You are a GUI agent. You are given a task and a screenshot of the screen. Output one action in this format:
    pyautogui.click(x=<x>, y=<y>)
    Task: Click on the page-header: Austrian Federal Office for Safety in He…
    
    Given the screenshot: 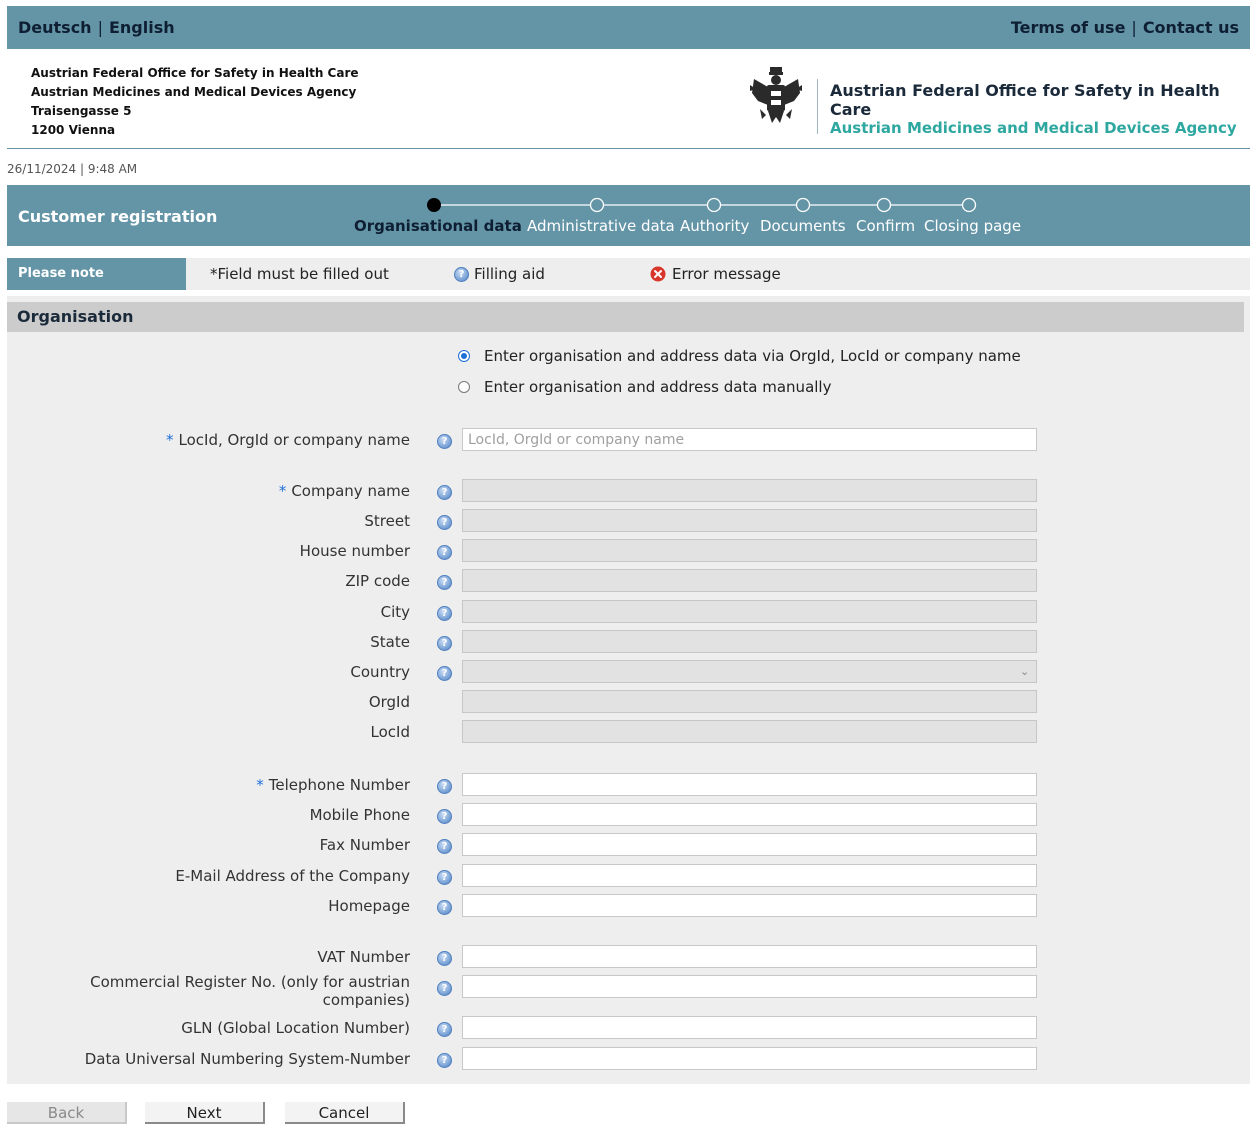 What is the action you would take?
    pyautogui.click(x=628, y=99)
    